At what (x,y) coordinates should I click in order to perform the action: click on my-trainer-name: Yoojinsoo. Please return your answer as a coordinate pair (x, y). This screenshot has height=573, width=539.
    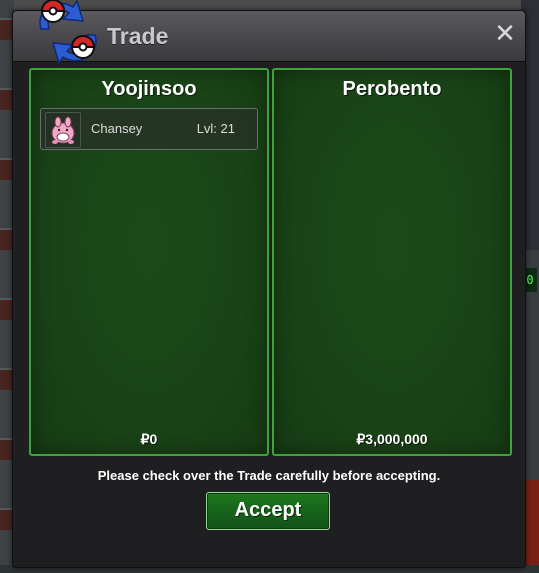
    Looking at the image, I should click on (149, 89).